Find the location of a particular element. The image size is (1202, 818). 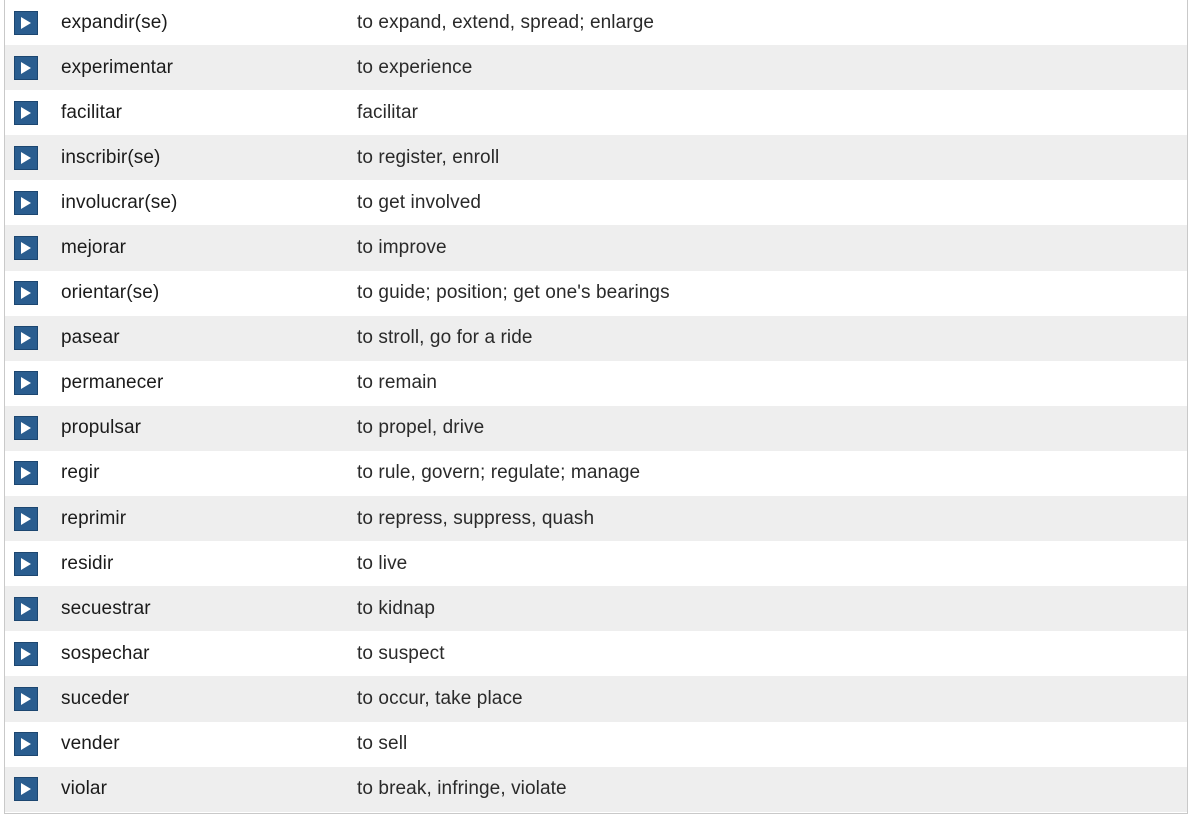

term: involucrar(se) is located at coordinates (119, 202).